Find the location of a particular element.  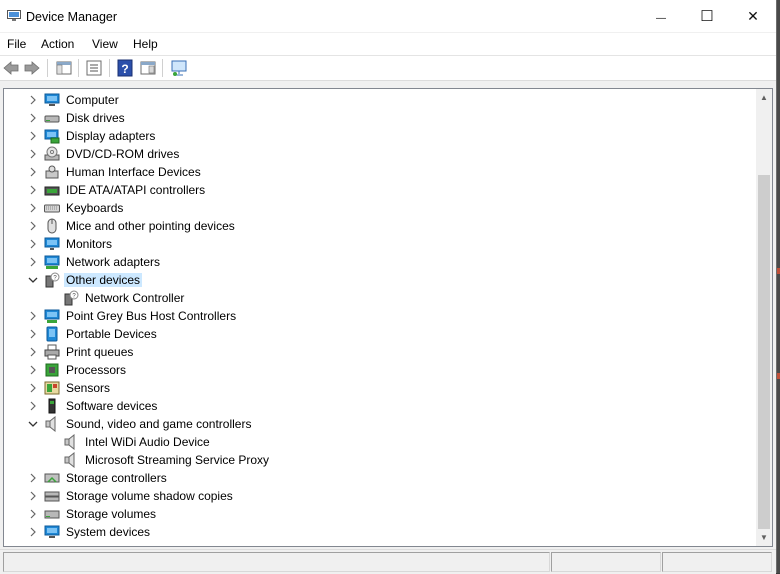

tree-device: ? Network Controller is located at coordinates (374, 298).